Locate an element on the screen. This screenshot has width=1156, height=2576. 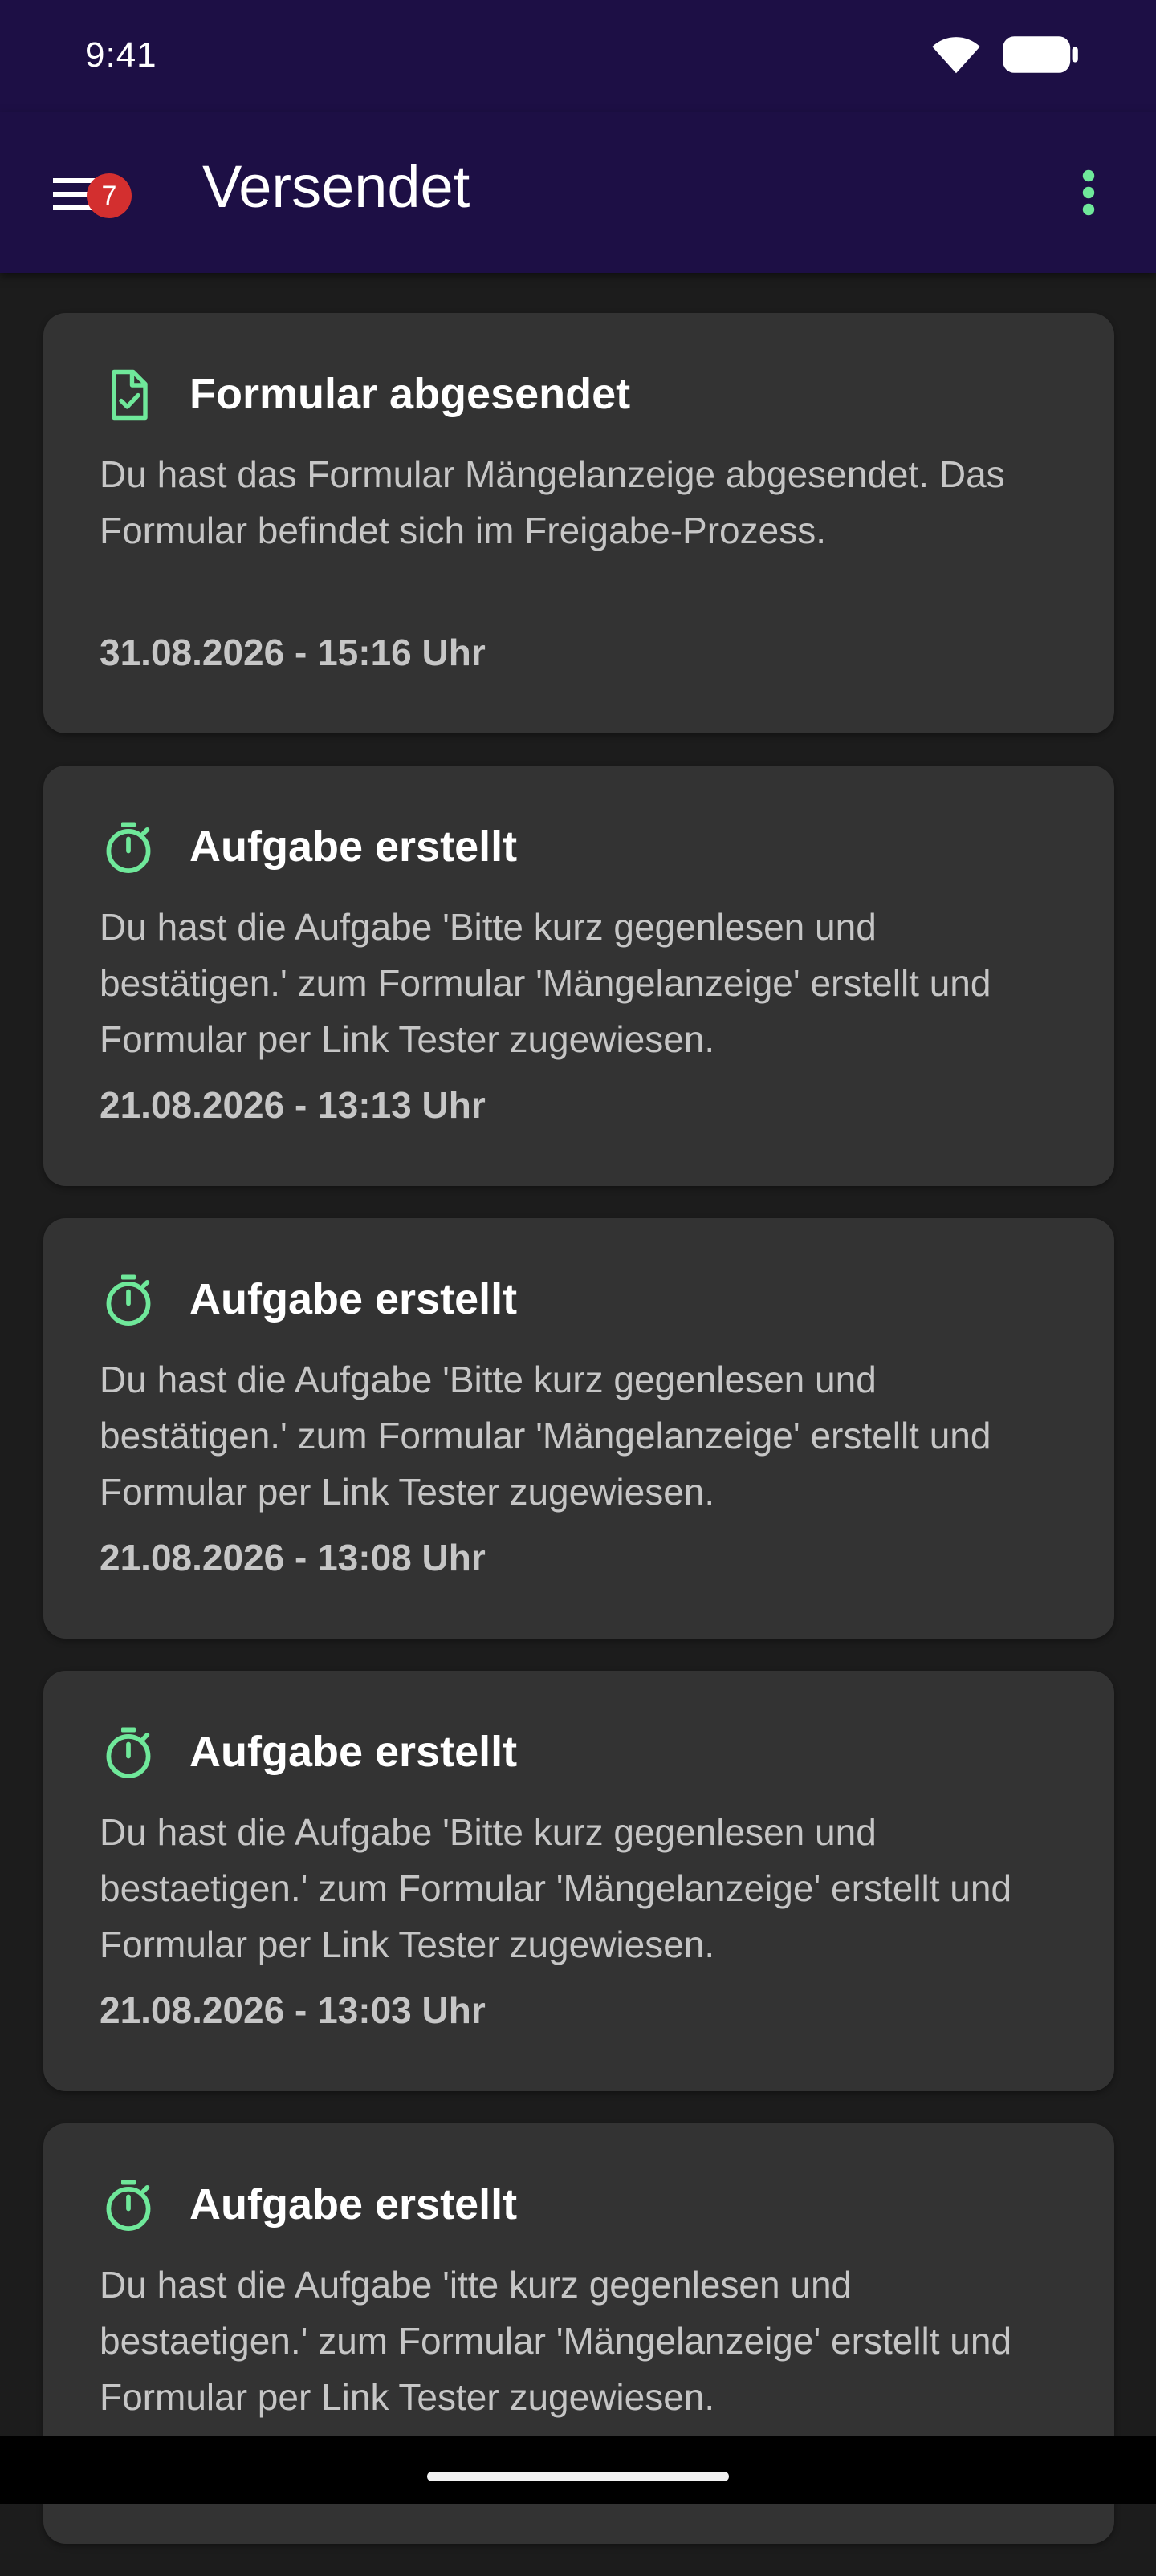
home-gesture-handle is located at coordinates (578, 2476).